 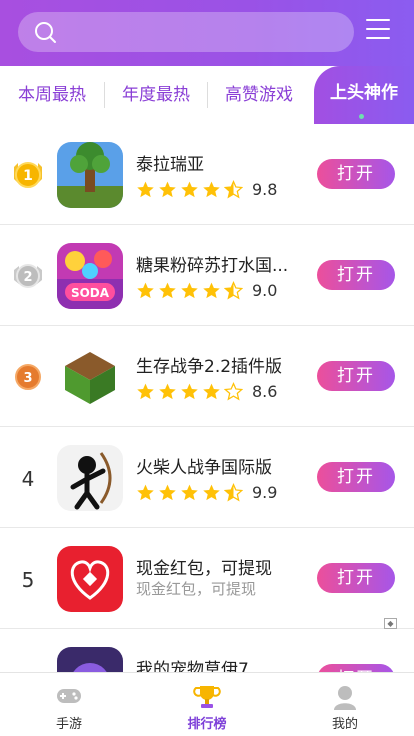 What do you see at coordinates (69, 704) in the screenshot?
I see `nav-games: 手游` at bounding box center [69, 704].